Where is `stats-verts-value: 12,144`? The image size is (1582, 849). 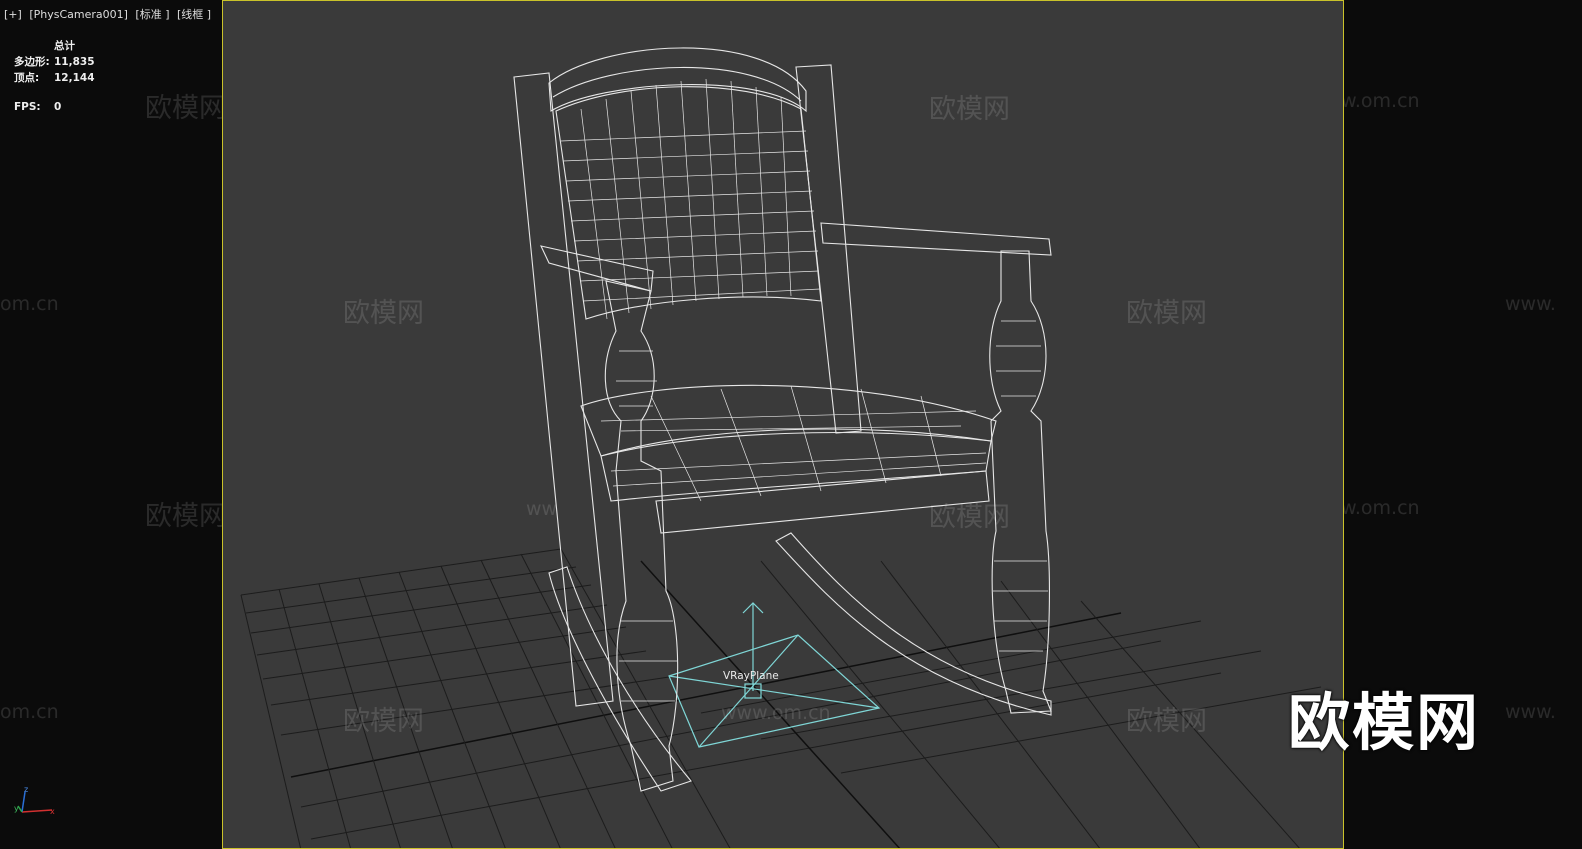 stats-verts-value: 12,144 is located at coordinates (74, 78).